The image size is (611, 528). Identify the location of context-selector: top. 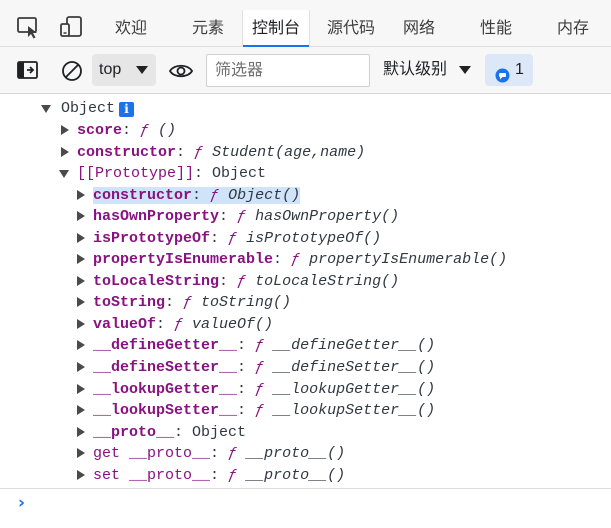
(124, 70).